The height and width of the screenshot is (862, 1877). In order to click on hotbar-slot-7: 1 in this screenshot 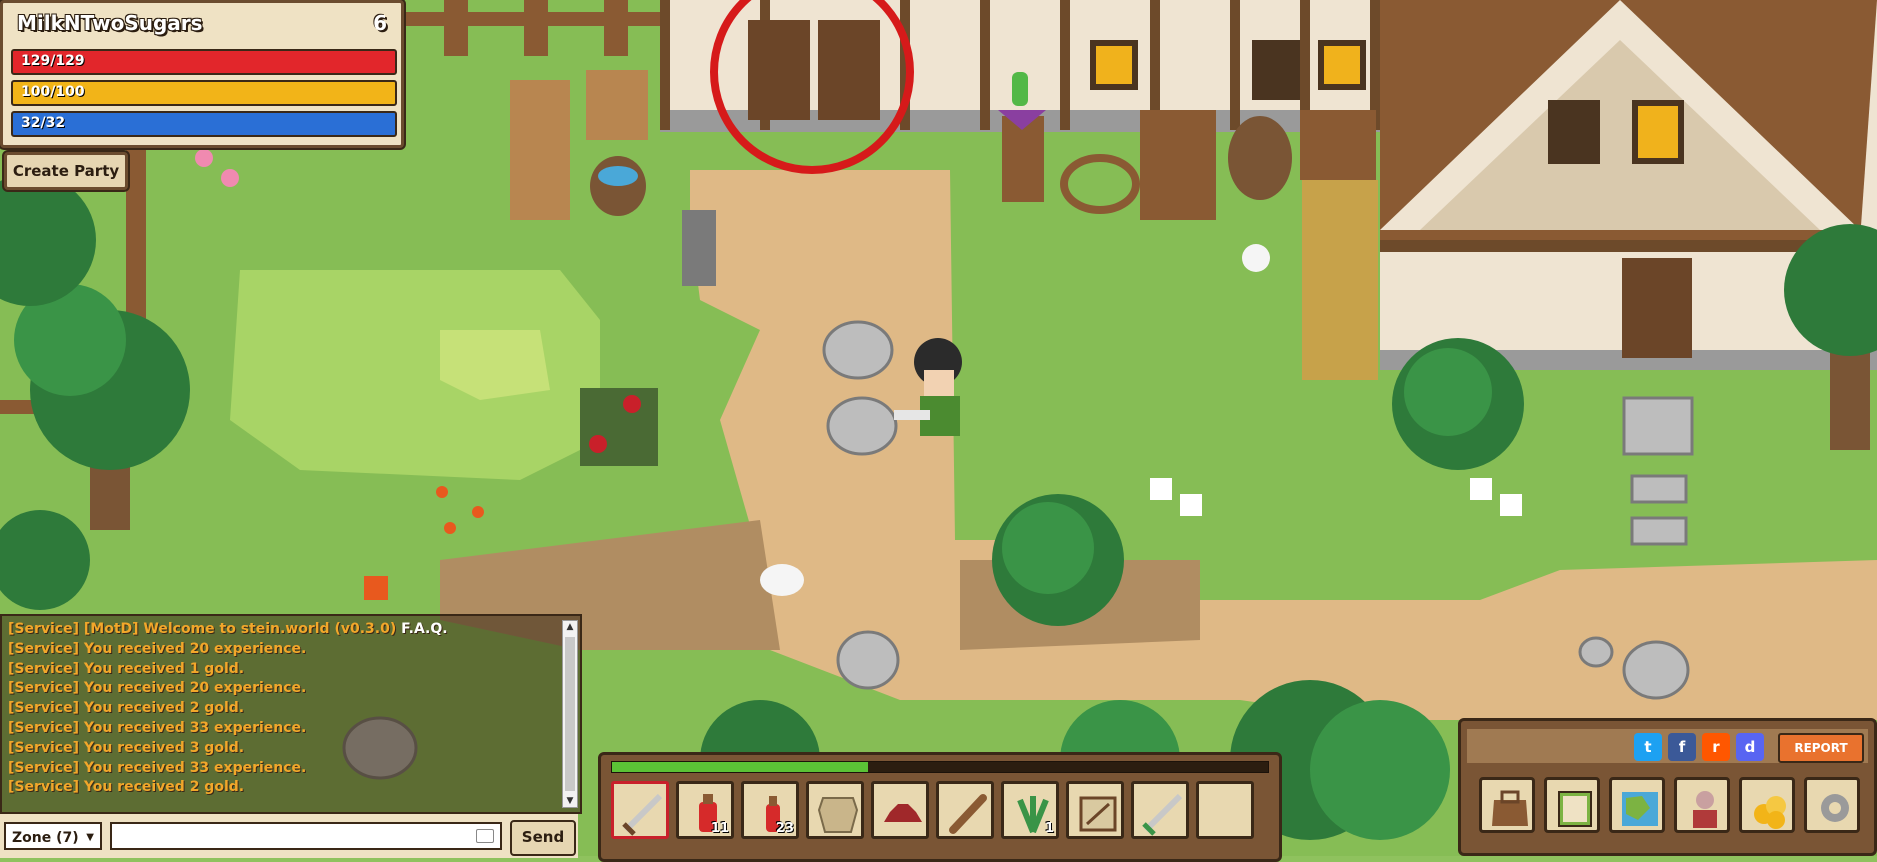, I will do `click(1030, 810)`.